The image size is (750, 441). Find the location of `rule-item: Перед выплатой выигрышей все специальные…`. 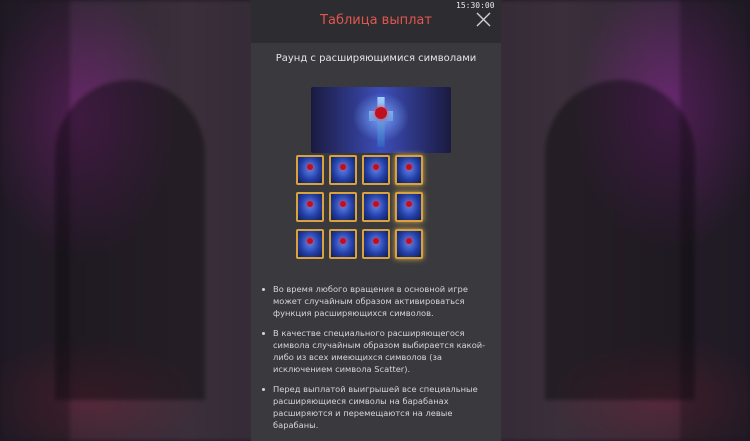

rule-item: Перед выплатой выигрышей все специальные… is located at coordinates (374, 407).